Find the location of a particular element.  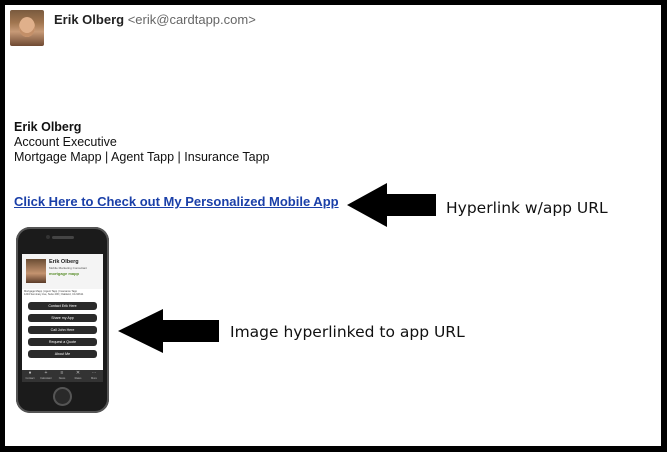

app-tab: ≡ News is located at coordinates (62, 375).